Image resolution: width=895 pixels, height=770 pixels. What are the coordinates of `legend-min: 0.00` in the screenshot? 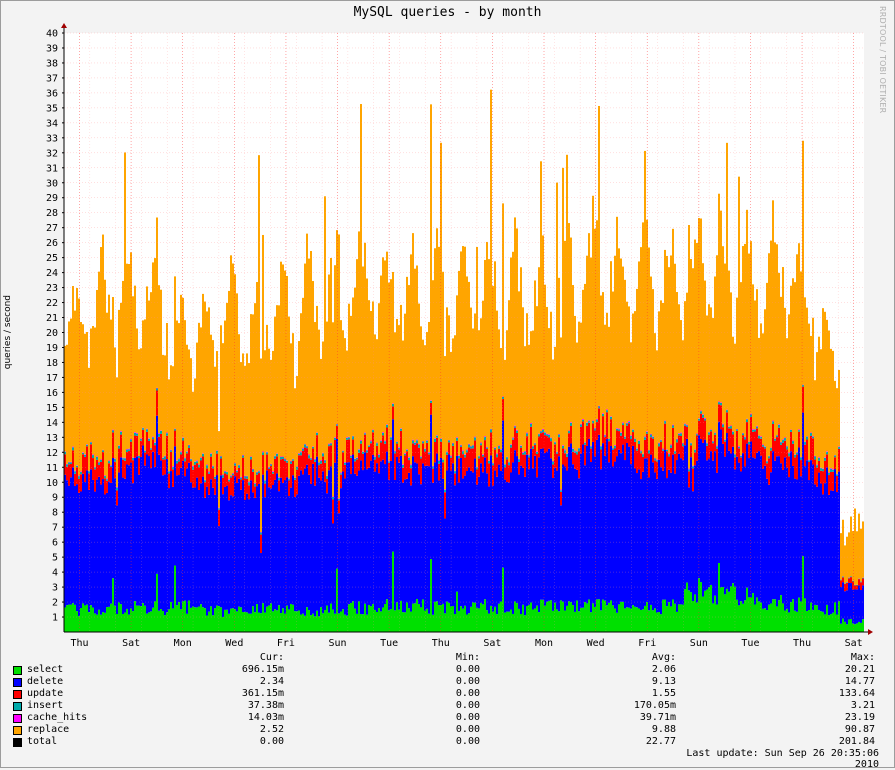 It's located at (440, 693).